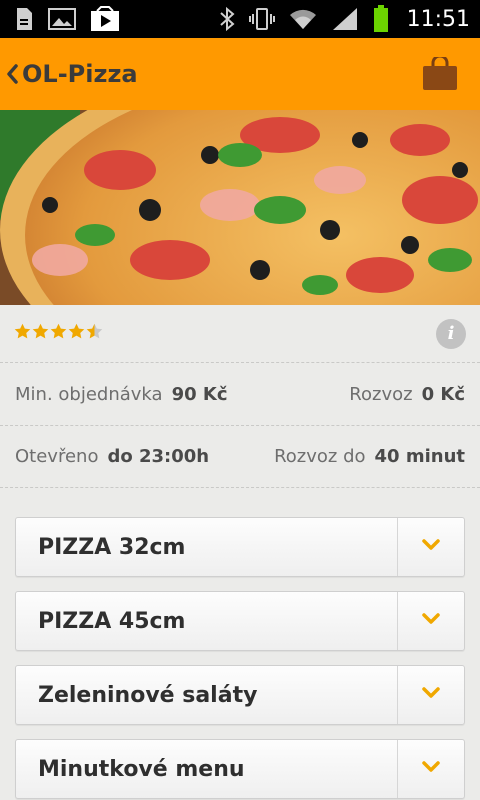 The width and height of the screenshot is (480, 800). What do you see at coordinates (105, 19) in the screenshot?
I see `play-store-icon` at bounding box center [105, 19].